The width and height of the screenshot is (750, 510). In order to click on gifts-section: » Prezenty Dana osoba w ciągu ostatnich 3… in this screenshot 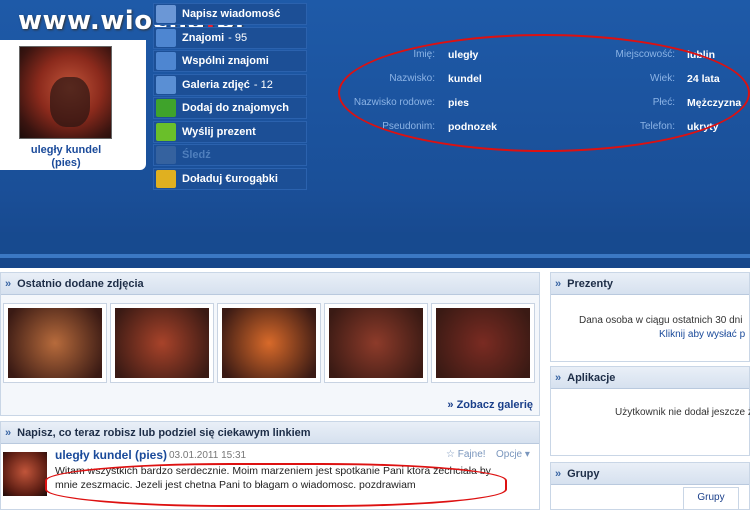, I will do `click(650, 317)`.